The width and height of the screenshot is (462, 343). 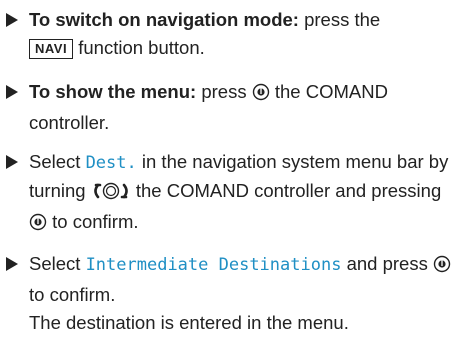 I want to click on step-text-part: press the, so click(x=342, y=19).